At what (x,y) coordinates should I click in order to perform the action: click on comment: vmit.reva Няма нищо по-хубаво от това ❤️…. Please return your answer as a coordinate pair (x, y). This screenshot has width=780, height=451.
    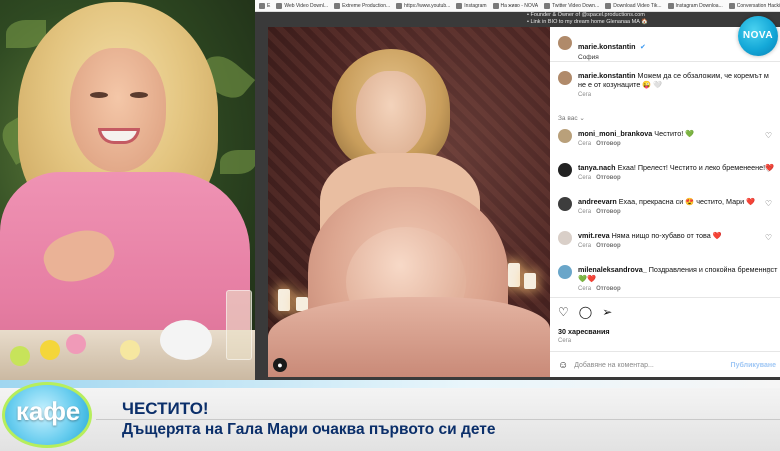
    Looking at the image, I should click on (640, 240).